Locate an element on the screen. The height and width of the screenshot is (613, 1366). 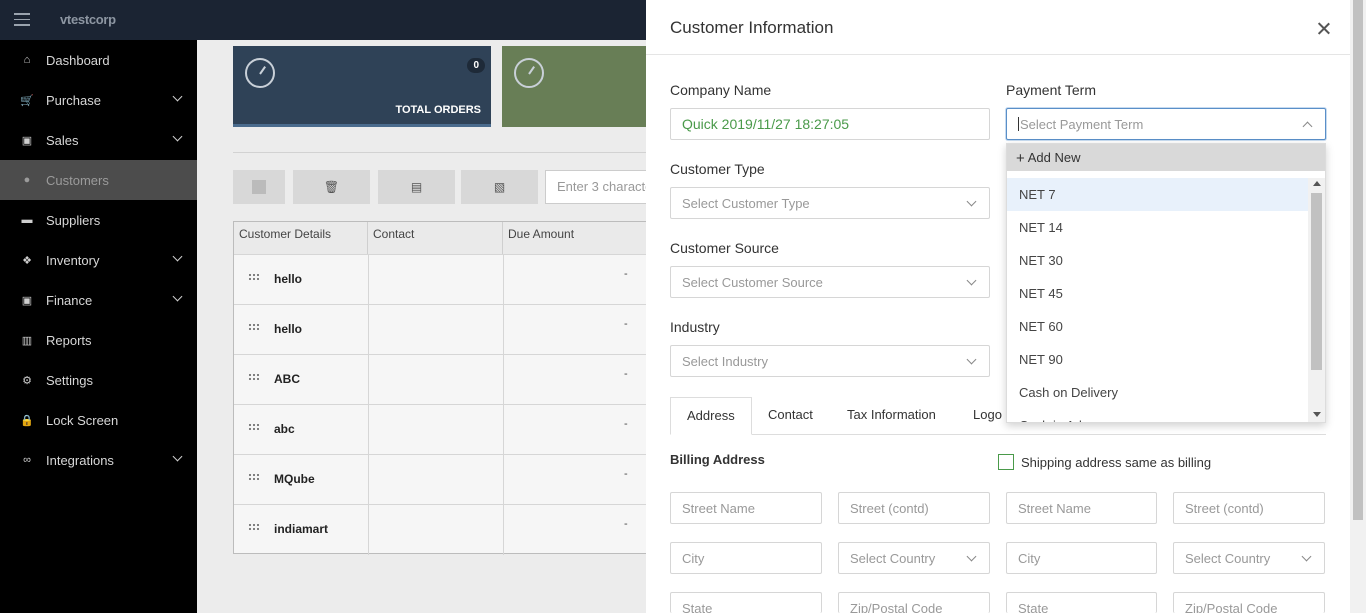
billing-street-name-input: Street Name is located at coordinates (746, 508).